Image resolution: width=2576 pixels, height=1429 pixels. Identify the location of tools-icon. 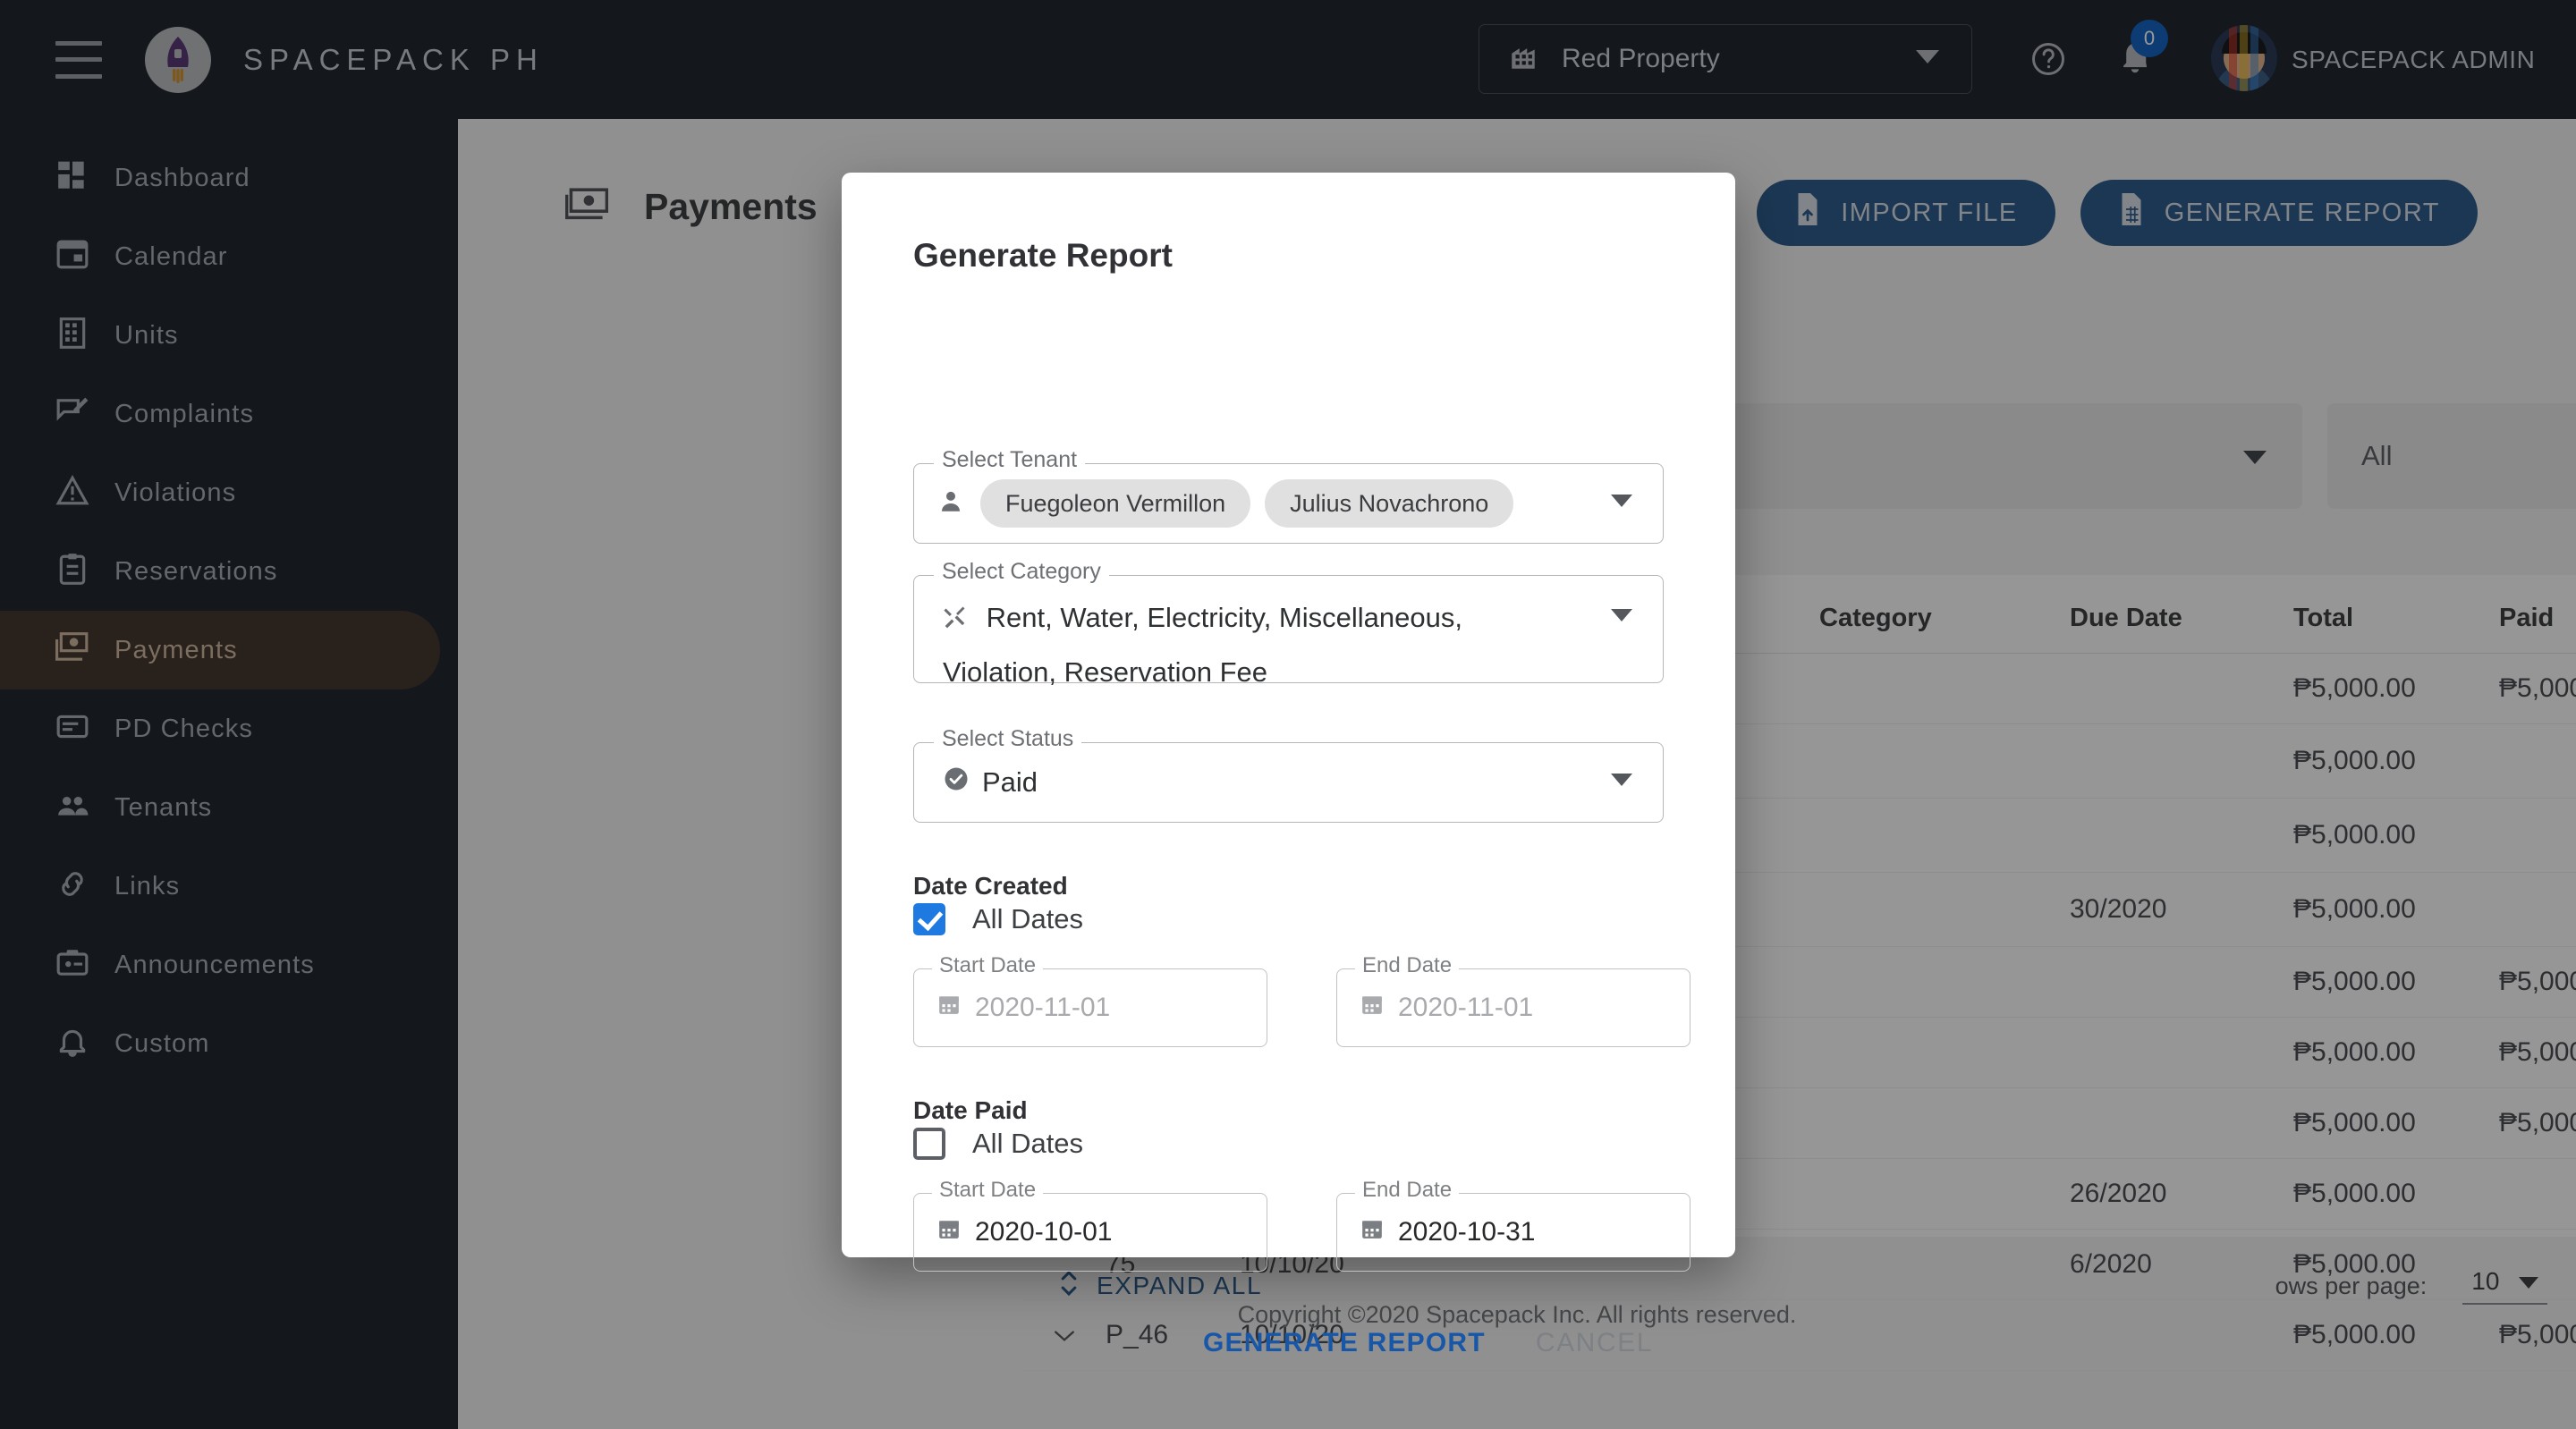
(959, 621).